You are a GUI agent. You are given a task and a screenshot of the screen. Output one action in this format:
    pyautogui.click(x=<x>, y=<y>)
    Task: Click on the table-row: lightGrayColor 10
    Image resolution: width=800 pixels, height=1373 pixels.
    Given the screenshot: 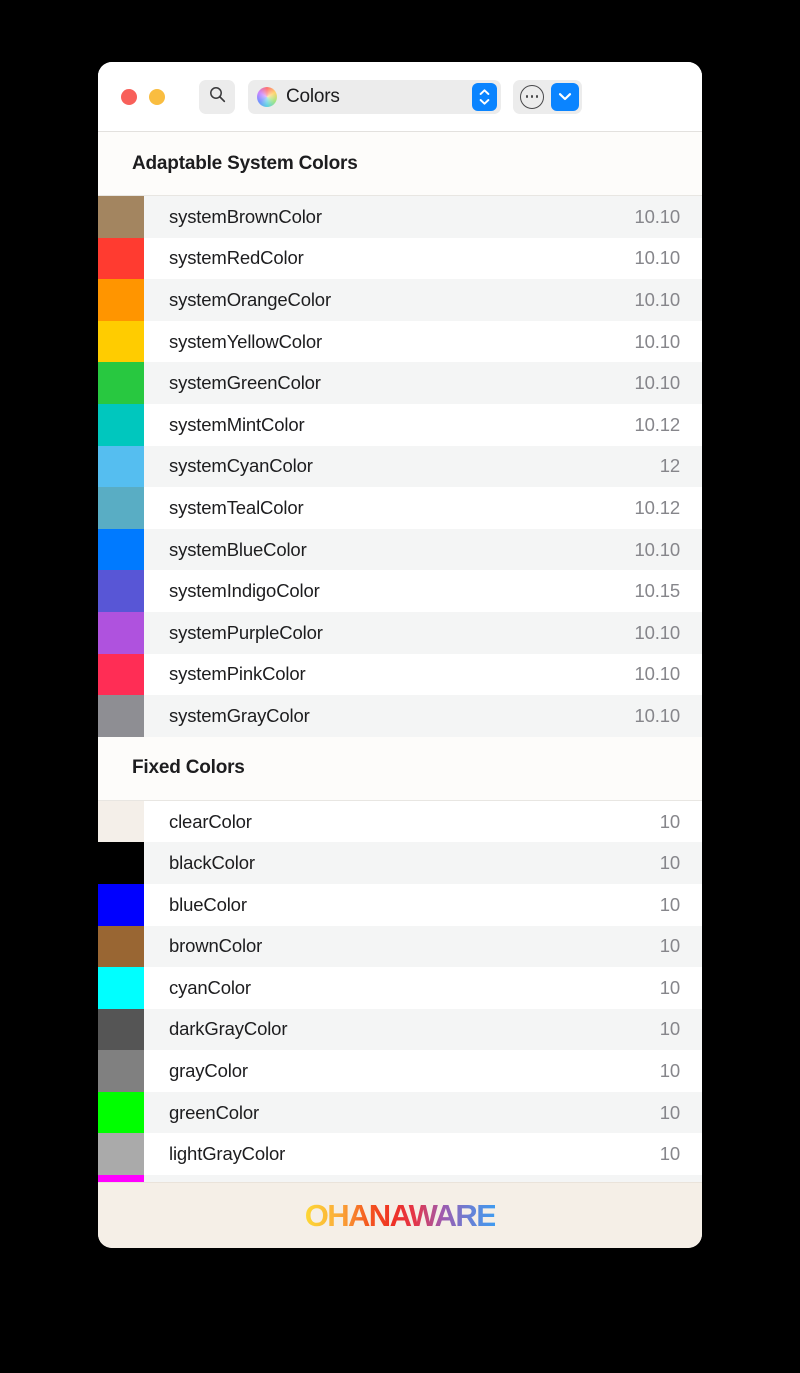 What is the action you would take?
    pyautogui.click(x=400, y=1154)
    